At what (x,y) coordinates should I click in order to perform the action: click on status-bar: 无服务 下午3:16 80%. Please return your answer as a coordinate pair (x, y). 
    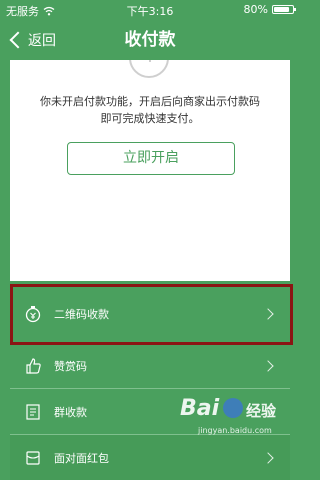
    Looking at the image, I should click on (150, 10).